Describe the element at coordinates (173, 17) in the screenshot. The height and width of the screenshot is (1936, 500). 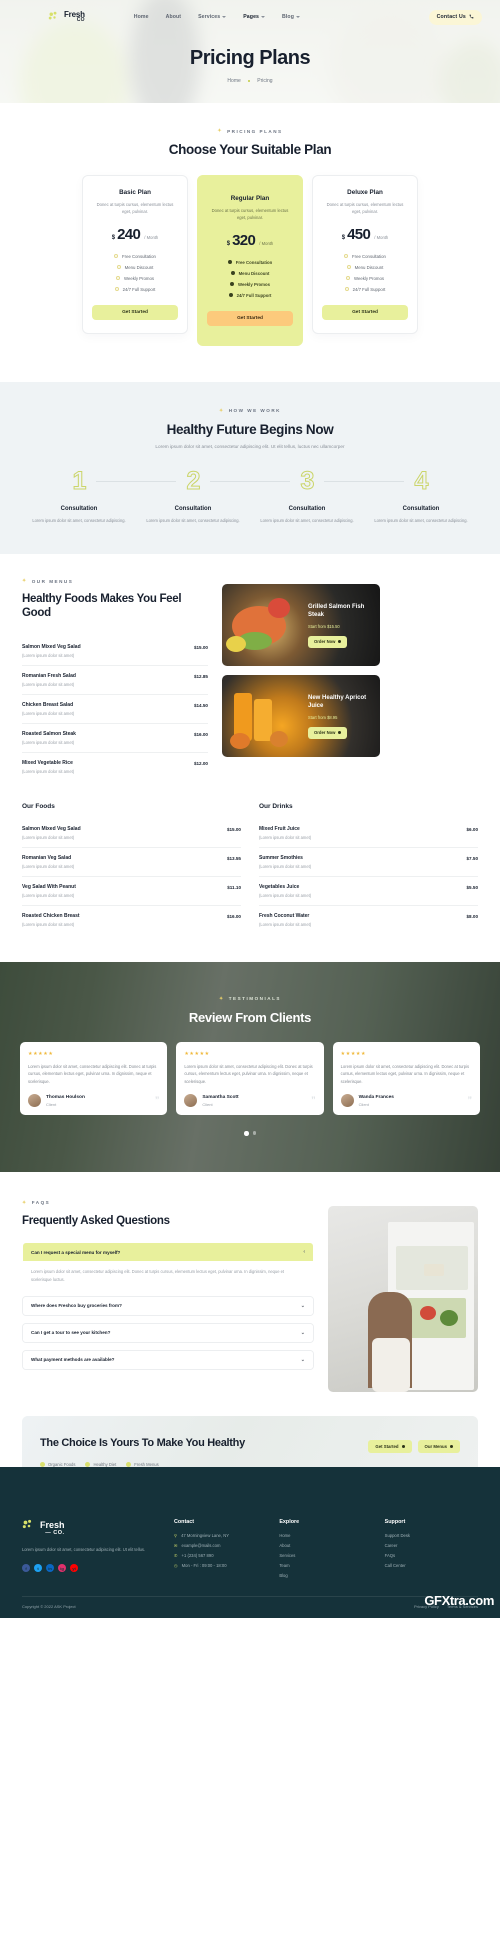
I see `nav-item-about: About` at that location.